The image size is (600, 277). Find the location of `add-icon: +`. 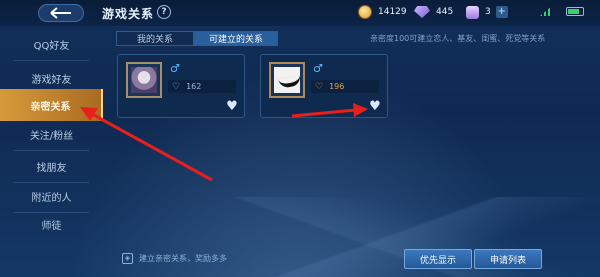

add-icon: + is located at coordinates (501, 12).